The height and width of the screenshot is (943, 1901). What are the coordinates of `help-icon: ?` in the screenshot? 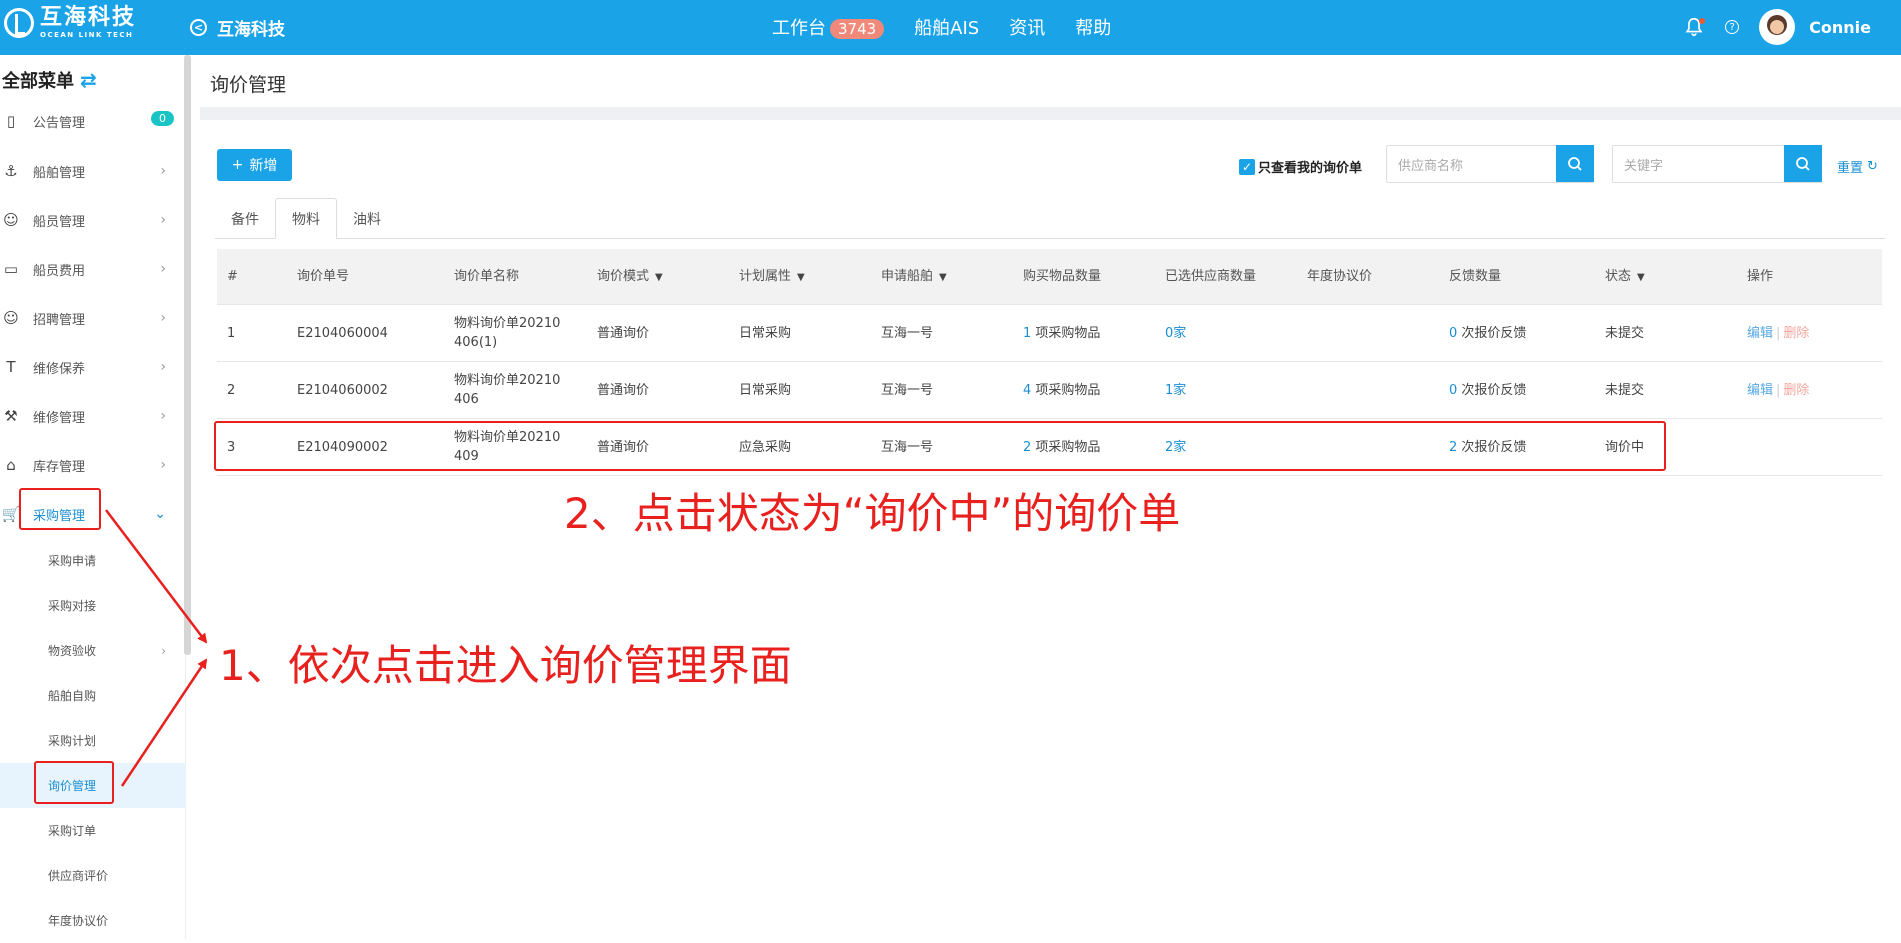 It's located at (1732, 27).